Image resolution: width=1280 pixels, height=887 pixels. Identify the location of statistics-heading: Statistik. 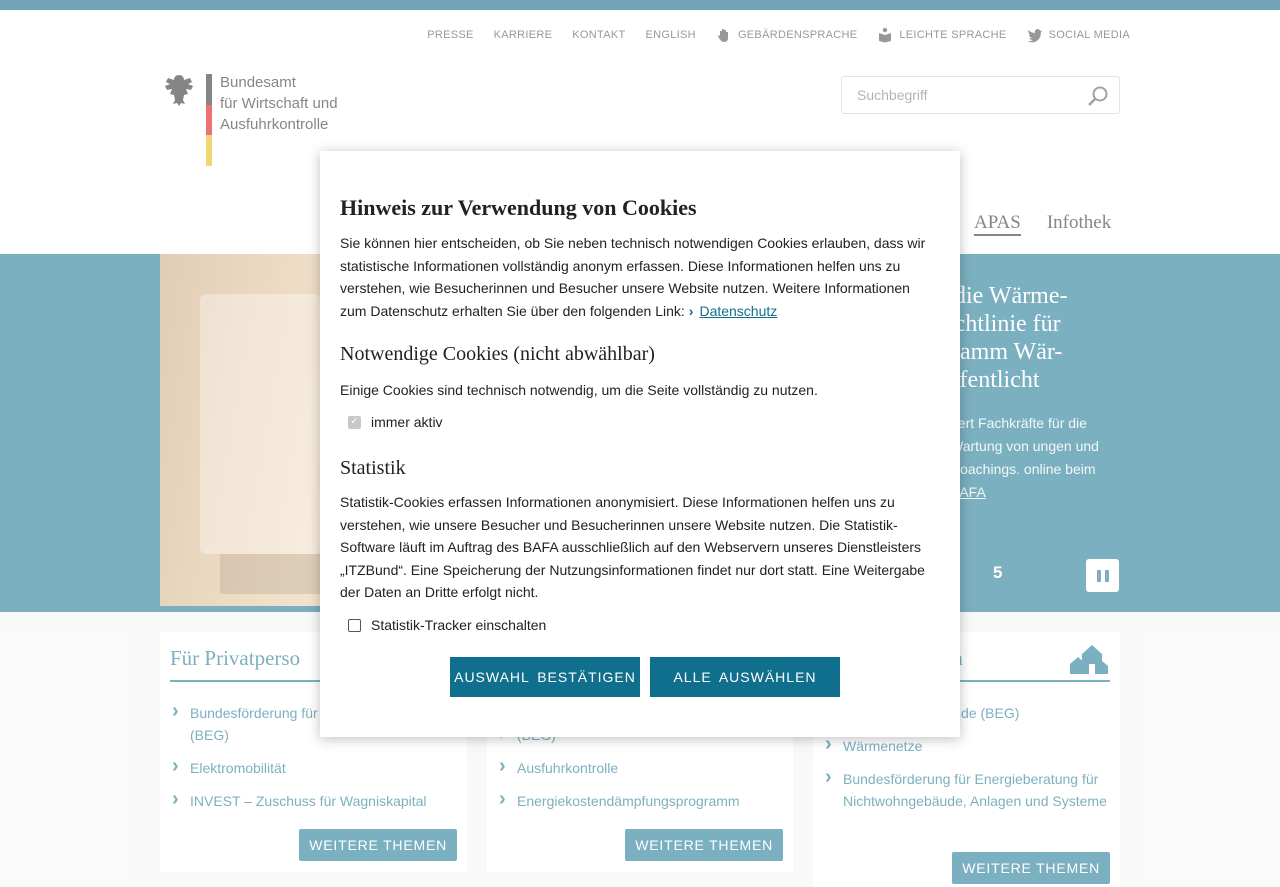
(373, 468).